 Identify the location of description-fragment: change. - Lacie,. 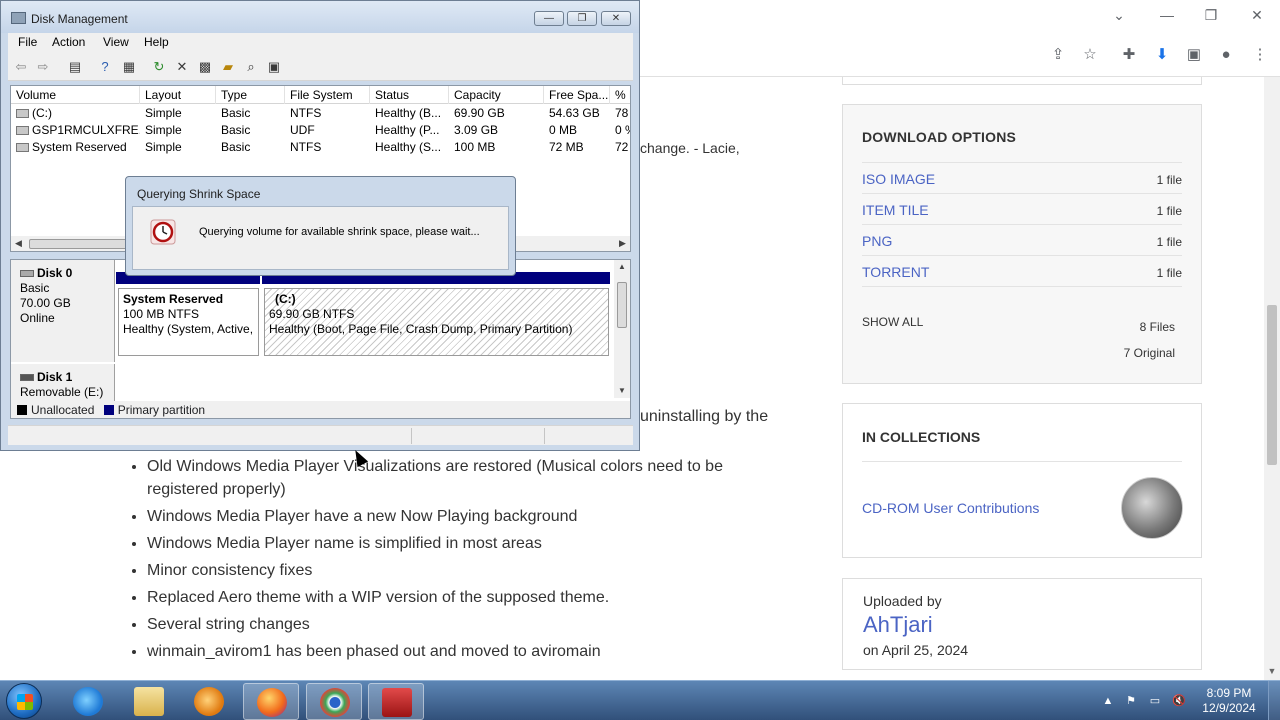
(690, 148).